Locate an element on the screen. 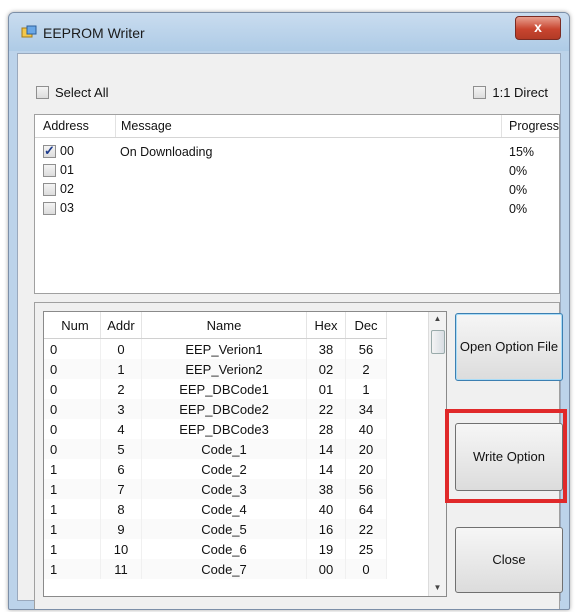 This screenshot has width=576, height=612. progress-value: 15% is located at coordinates (522, 152).